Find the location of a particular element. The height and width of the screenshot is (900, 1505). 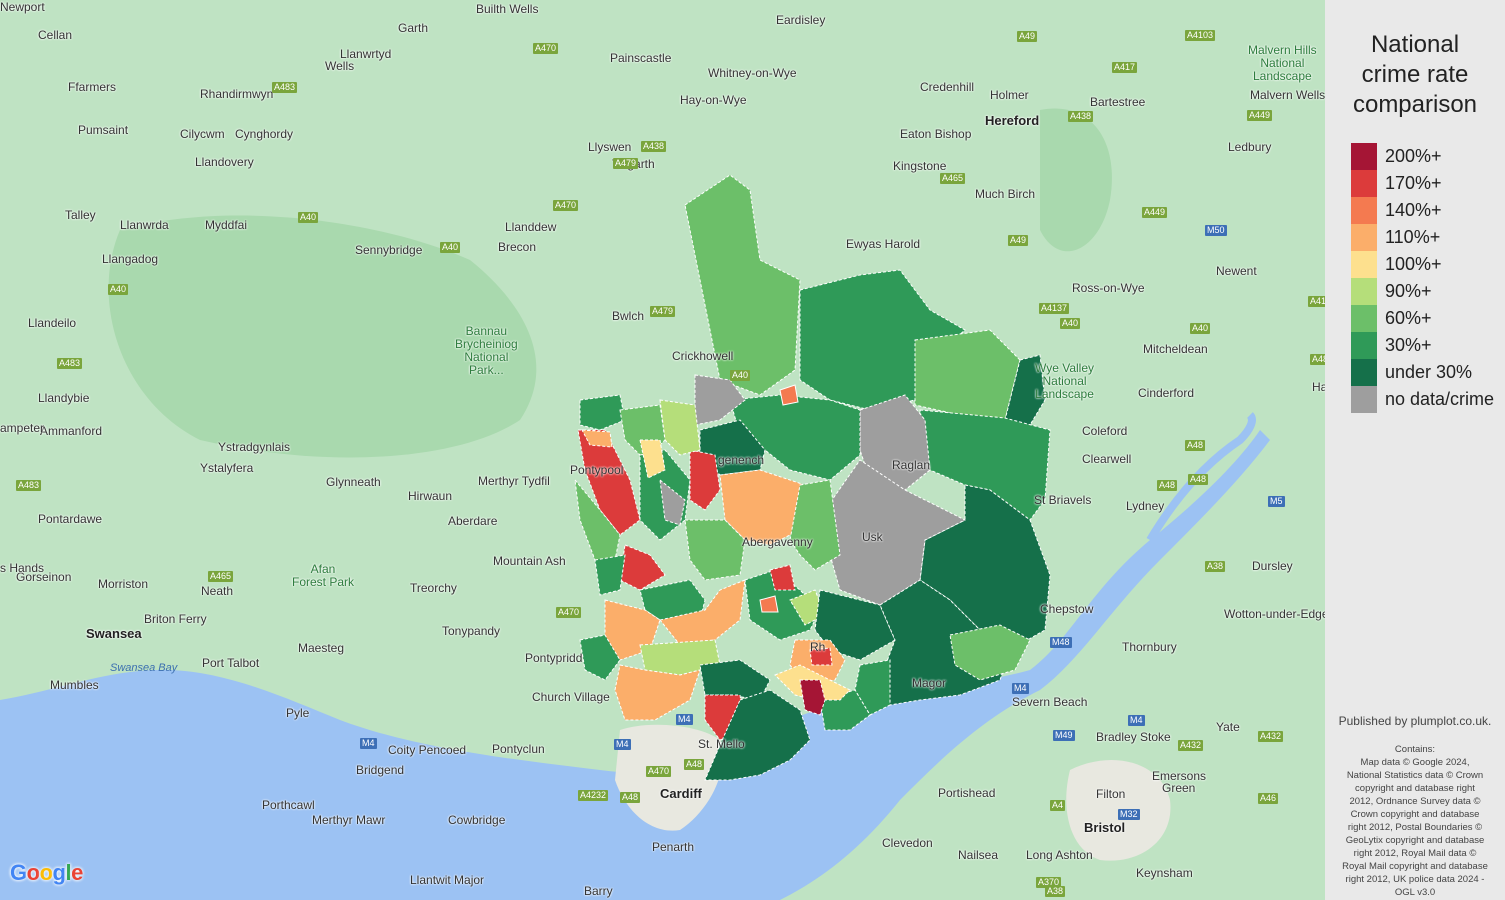

place-label: Barry is located at coordinates (598, 891).